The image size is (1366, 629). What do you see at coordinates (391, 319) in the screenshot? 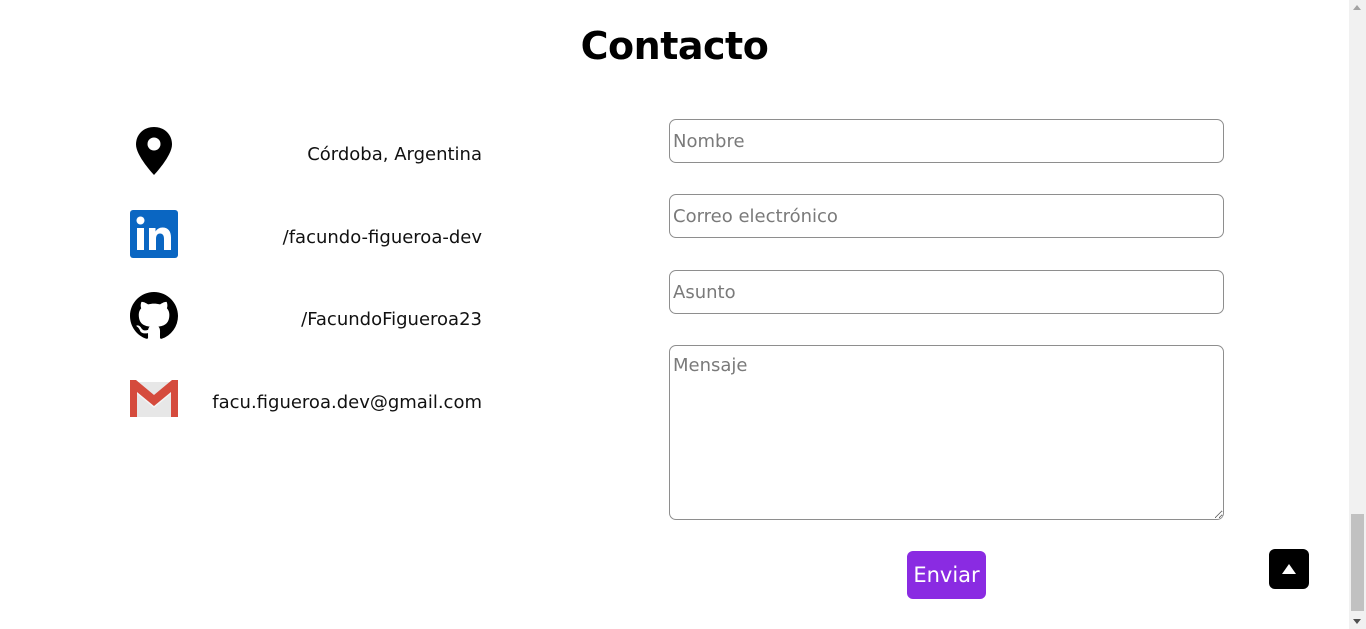
I see `github-link: /FacundoFigueroa23` at bounding box center [391, 319].